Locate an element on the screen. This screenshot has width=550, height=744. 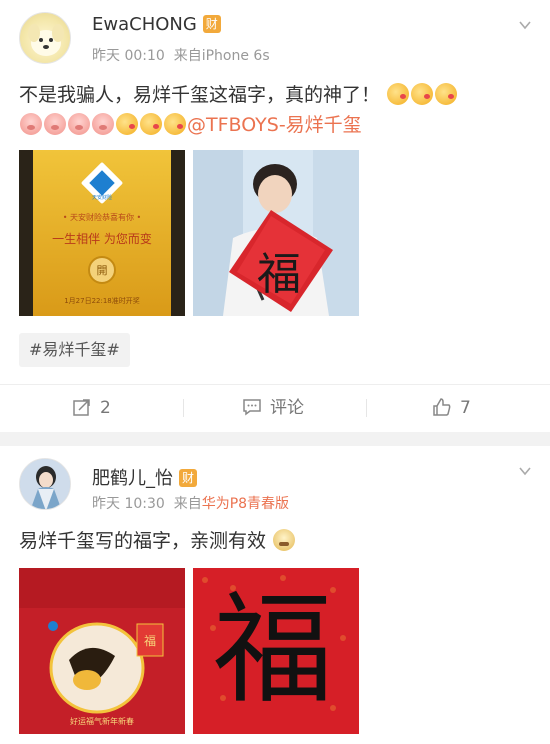
mention-link: @TFBOYS-易烊千玺 is located at coordinates (274, 125).